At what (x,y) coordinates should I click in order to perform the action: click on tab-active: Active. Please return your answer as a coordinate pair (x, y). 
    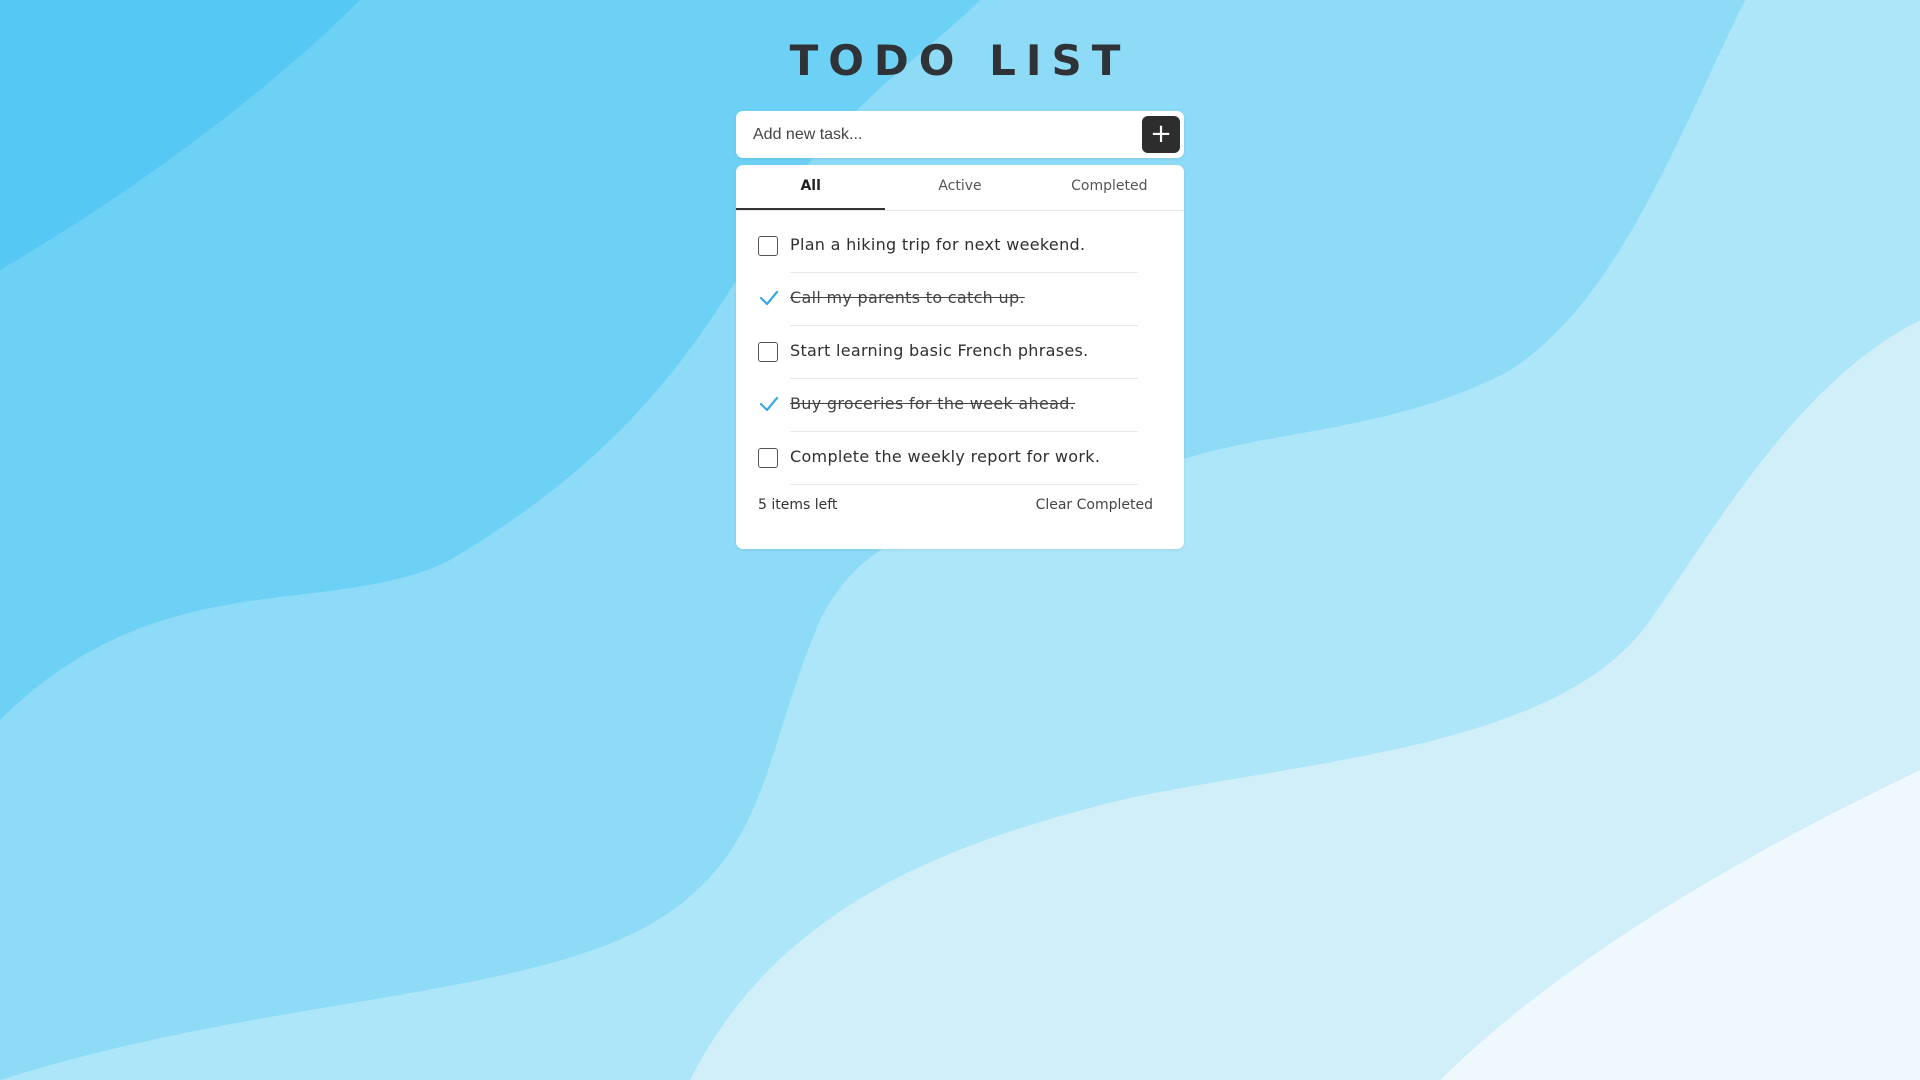
    Looking at the image, I should click on (959, 187).